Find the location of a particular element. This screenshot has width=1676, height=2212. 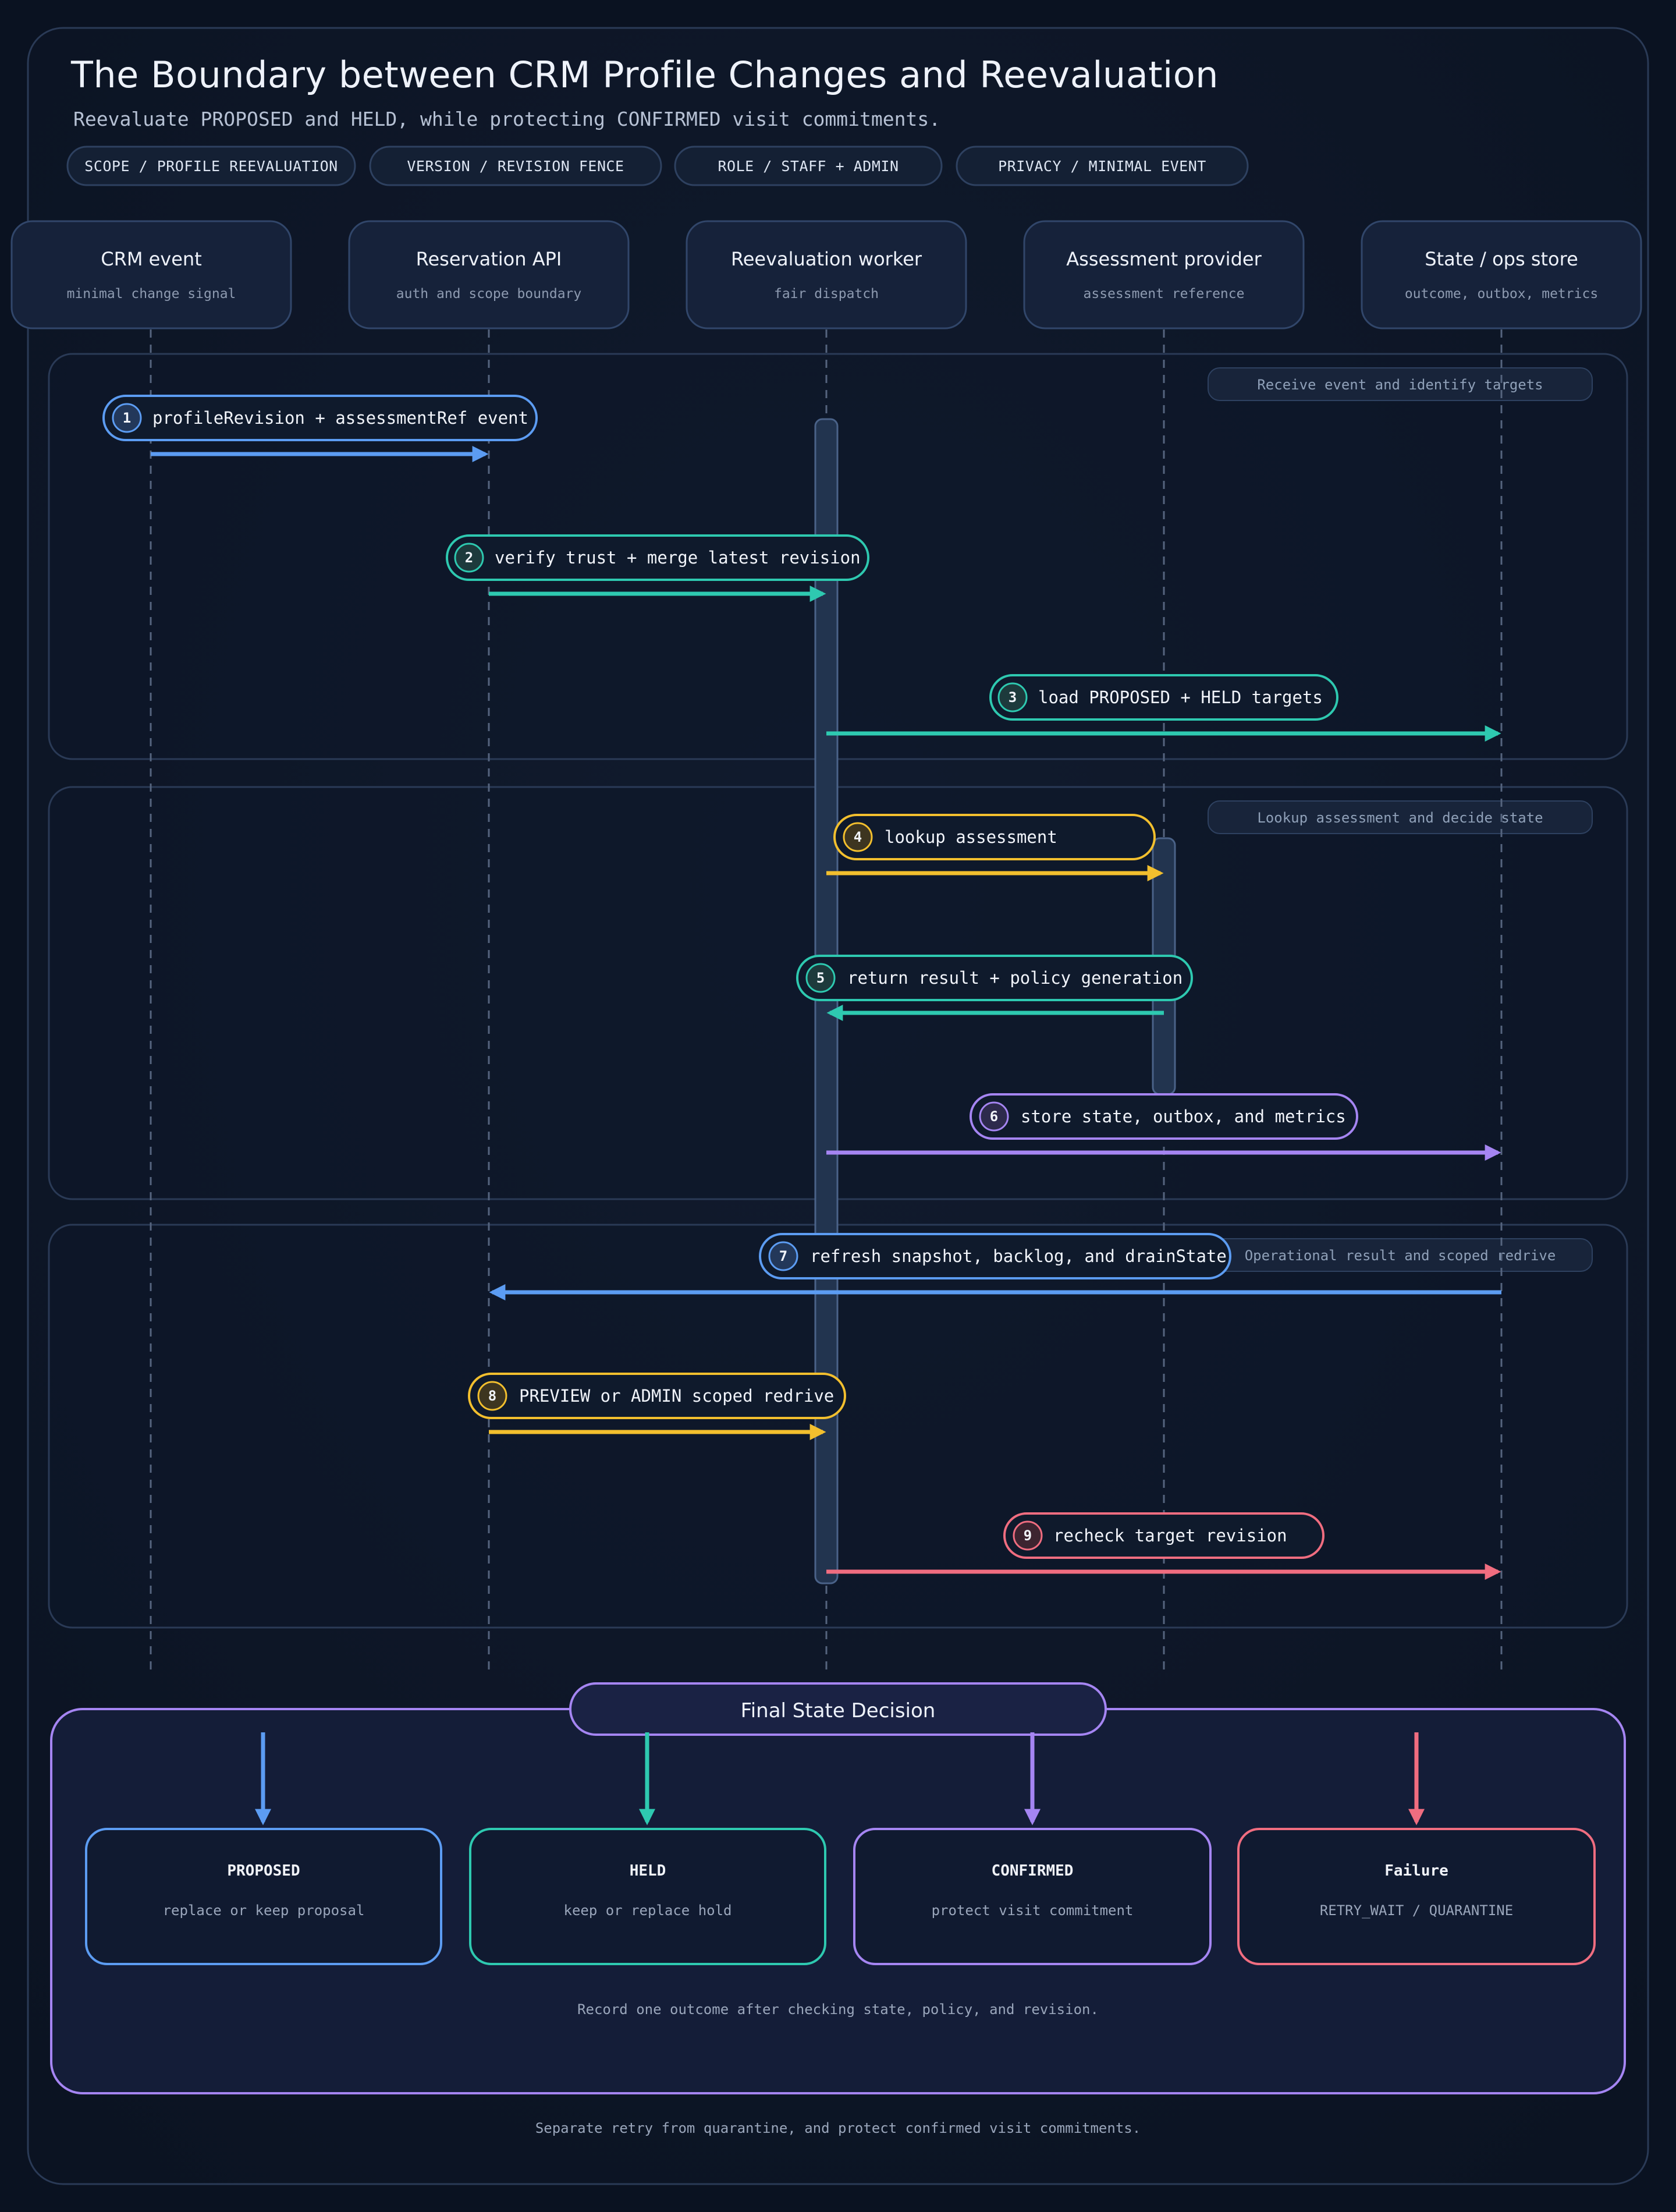

message-label: verify trust + merge latest revision is located at coordinates (678, 558).